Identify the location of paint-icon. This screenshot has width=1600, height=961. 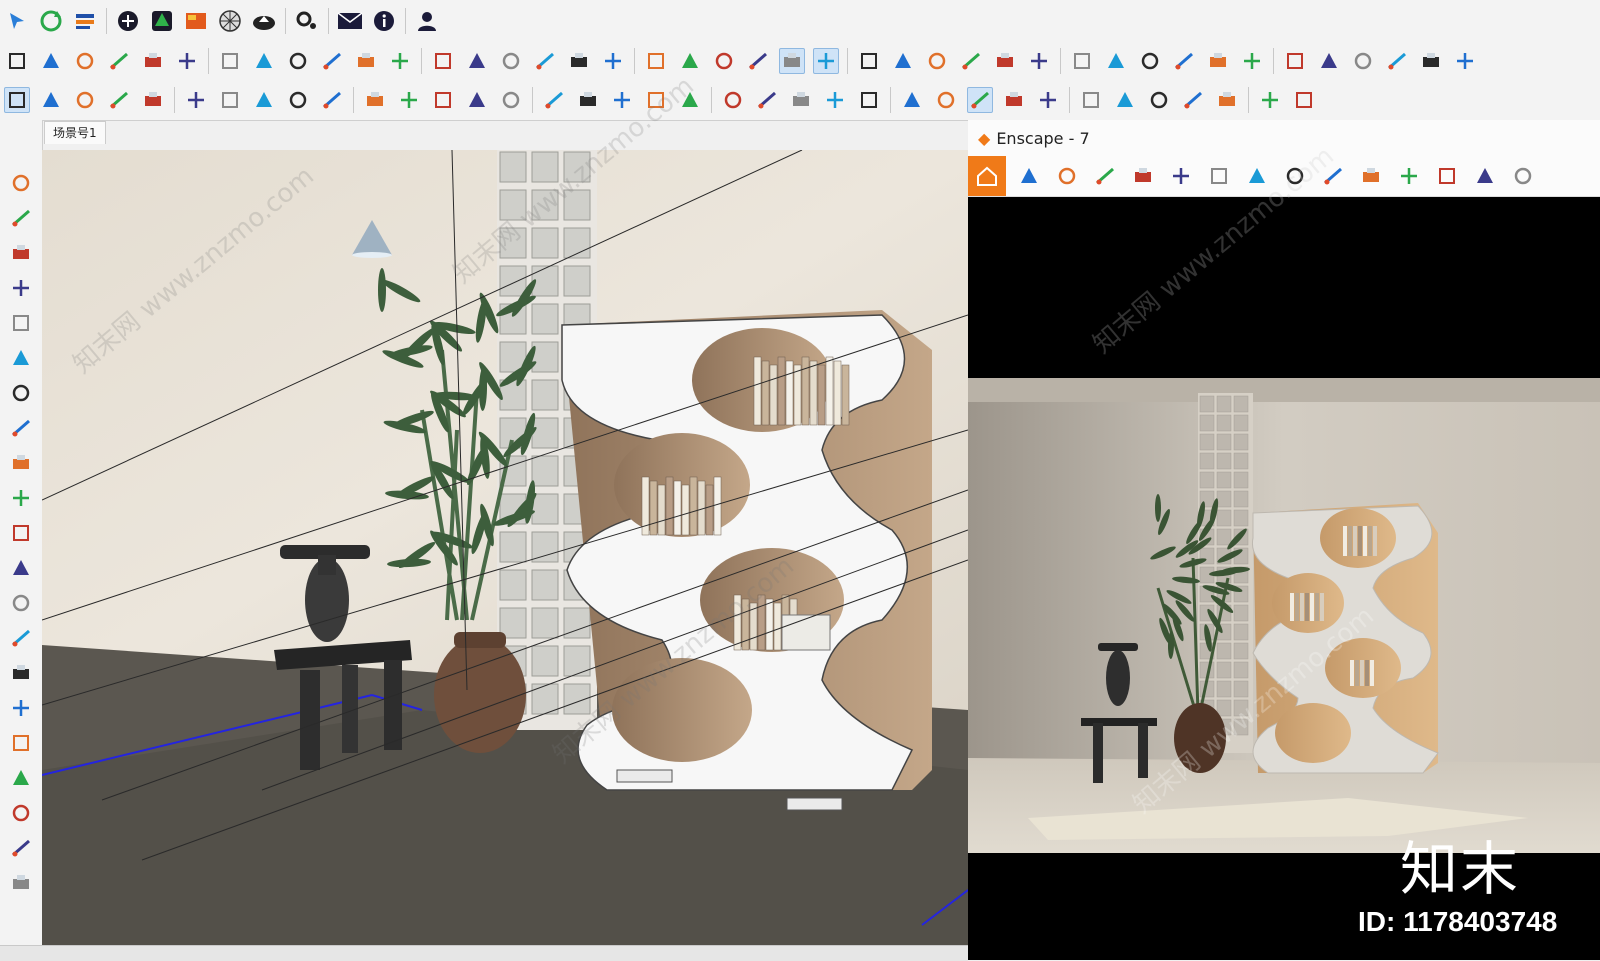
(971, 61).